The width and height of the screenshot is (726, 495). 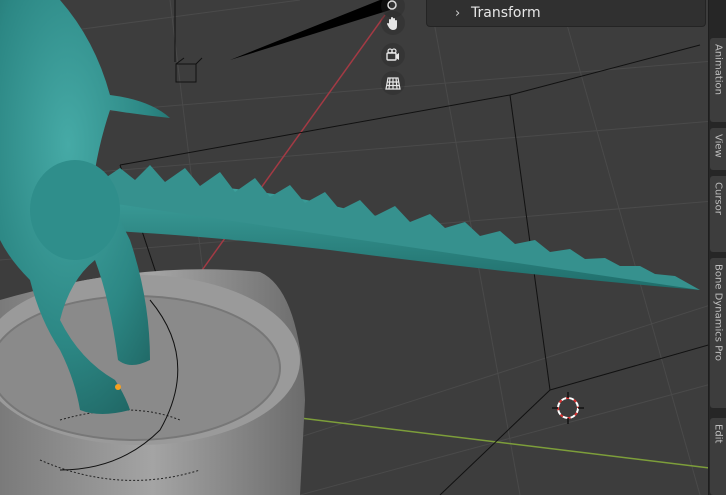 I want to click on tab-bone-dynamics-pro: Bone Dynamics Pro, so click(x=718, y=333).